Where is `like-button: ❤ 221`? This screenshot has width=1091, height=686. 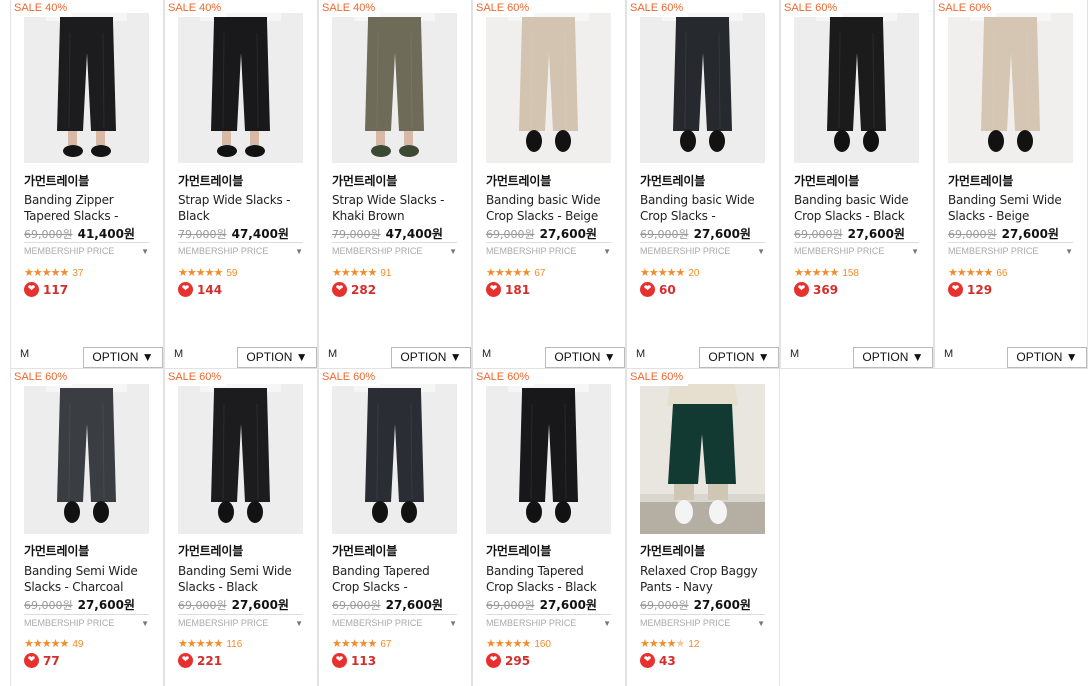
like-button: ❤ 221 is located at coordinates (200, 659).